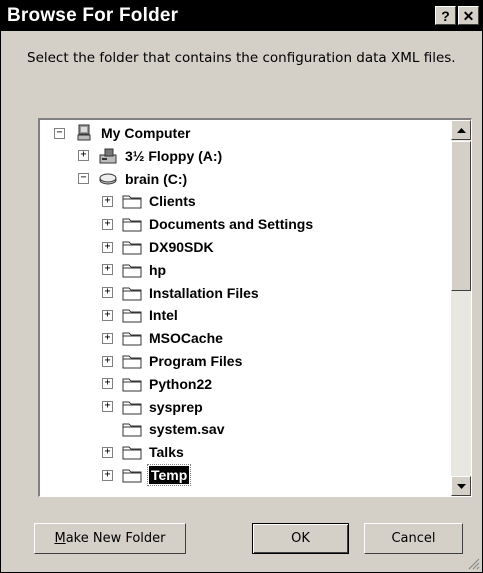 The image size is (483, 573). I want to click on title-bar: Browse For Folder ? ✕, so click(241, 16).